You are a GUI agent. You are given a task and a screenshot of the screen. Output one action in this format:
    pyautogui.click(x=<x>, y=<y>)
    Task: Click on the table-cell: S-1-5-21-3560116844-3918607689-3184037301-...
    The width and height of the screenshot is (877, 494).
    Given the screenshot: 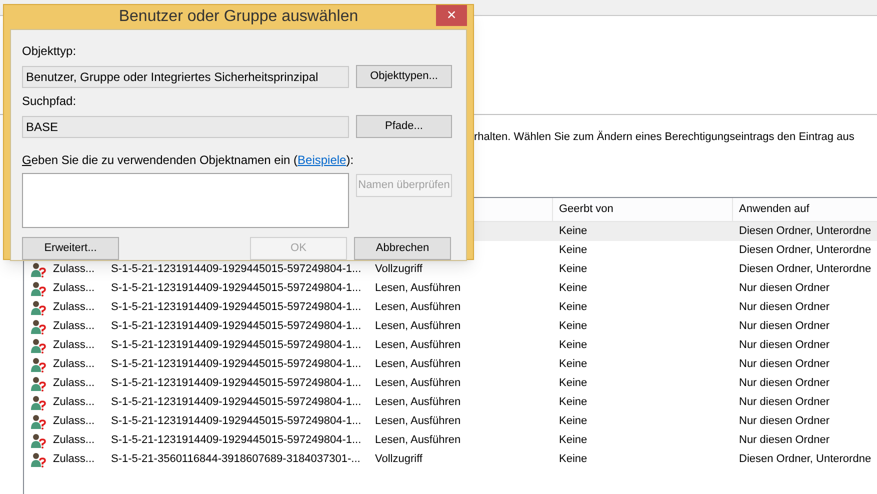 What is the action you would take?
    pyautogui.click(x=235, y=459)
    